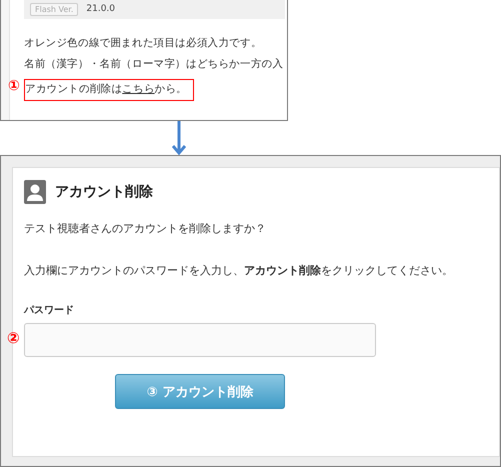 The width and height of the screenshot is (501, 467). I want to click on version-badge: Flash Ver., so click(54, 9).